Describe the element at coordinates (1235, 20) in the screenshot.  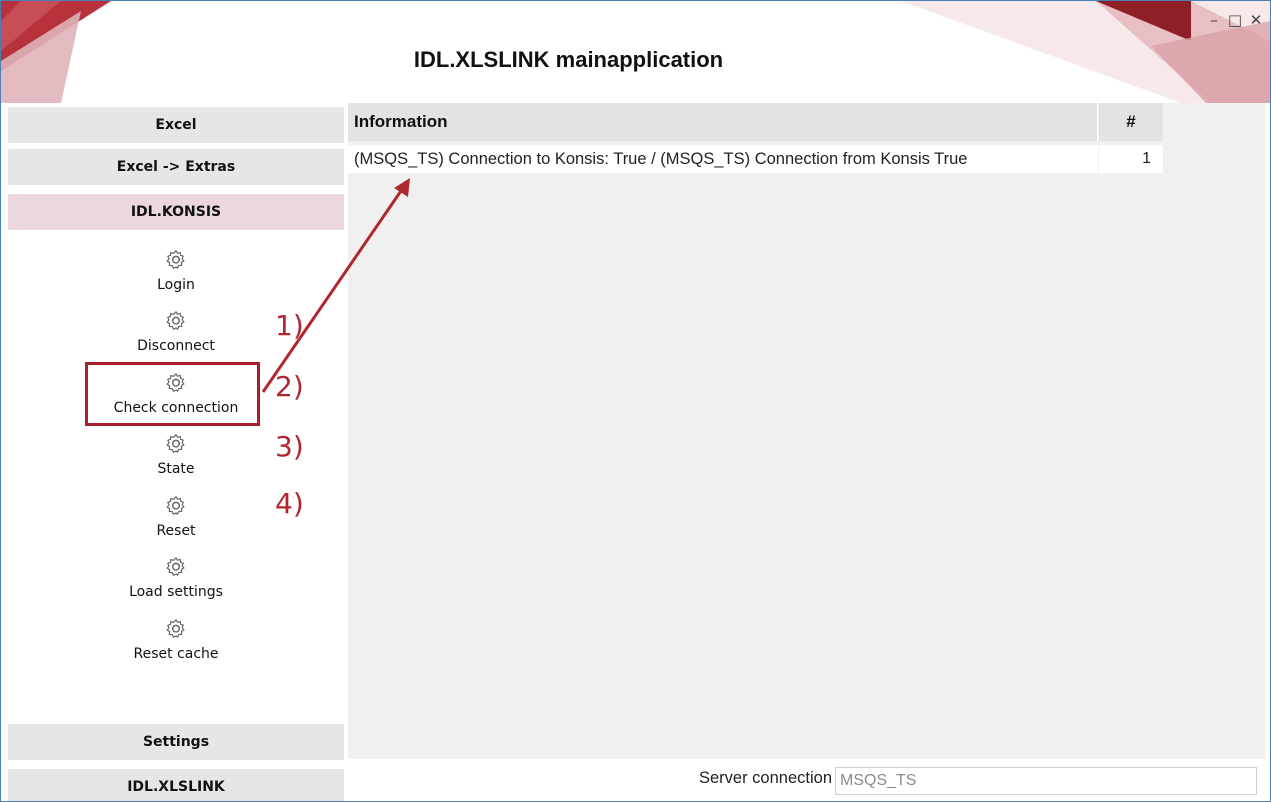
I see `maximize-button: □` at that location.